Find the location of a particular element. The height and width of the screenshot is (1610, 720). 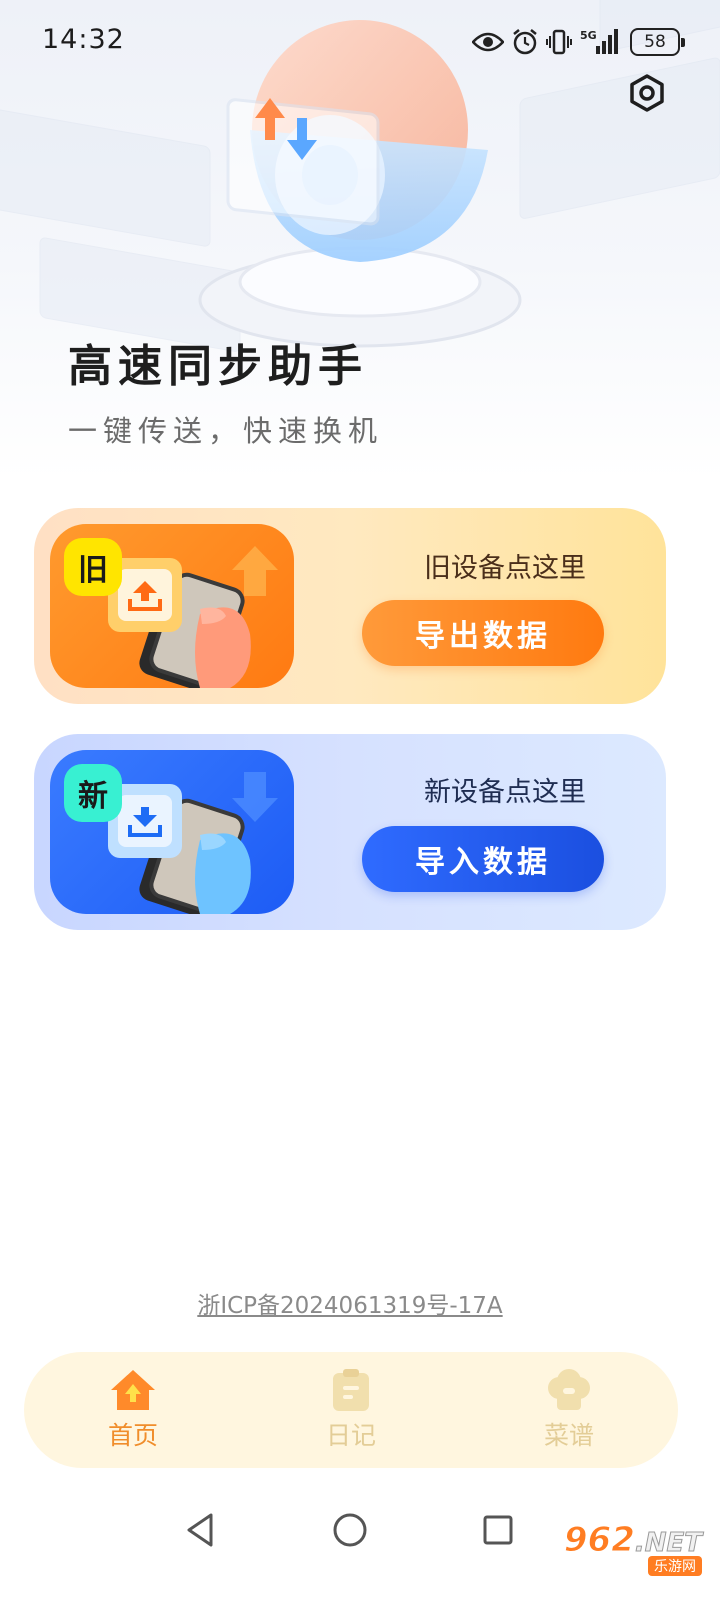

nav-back-button is located at coordinates (200, 1530).